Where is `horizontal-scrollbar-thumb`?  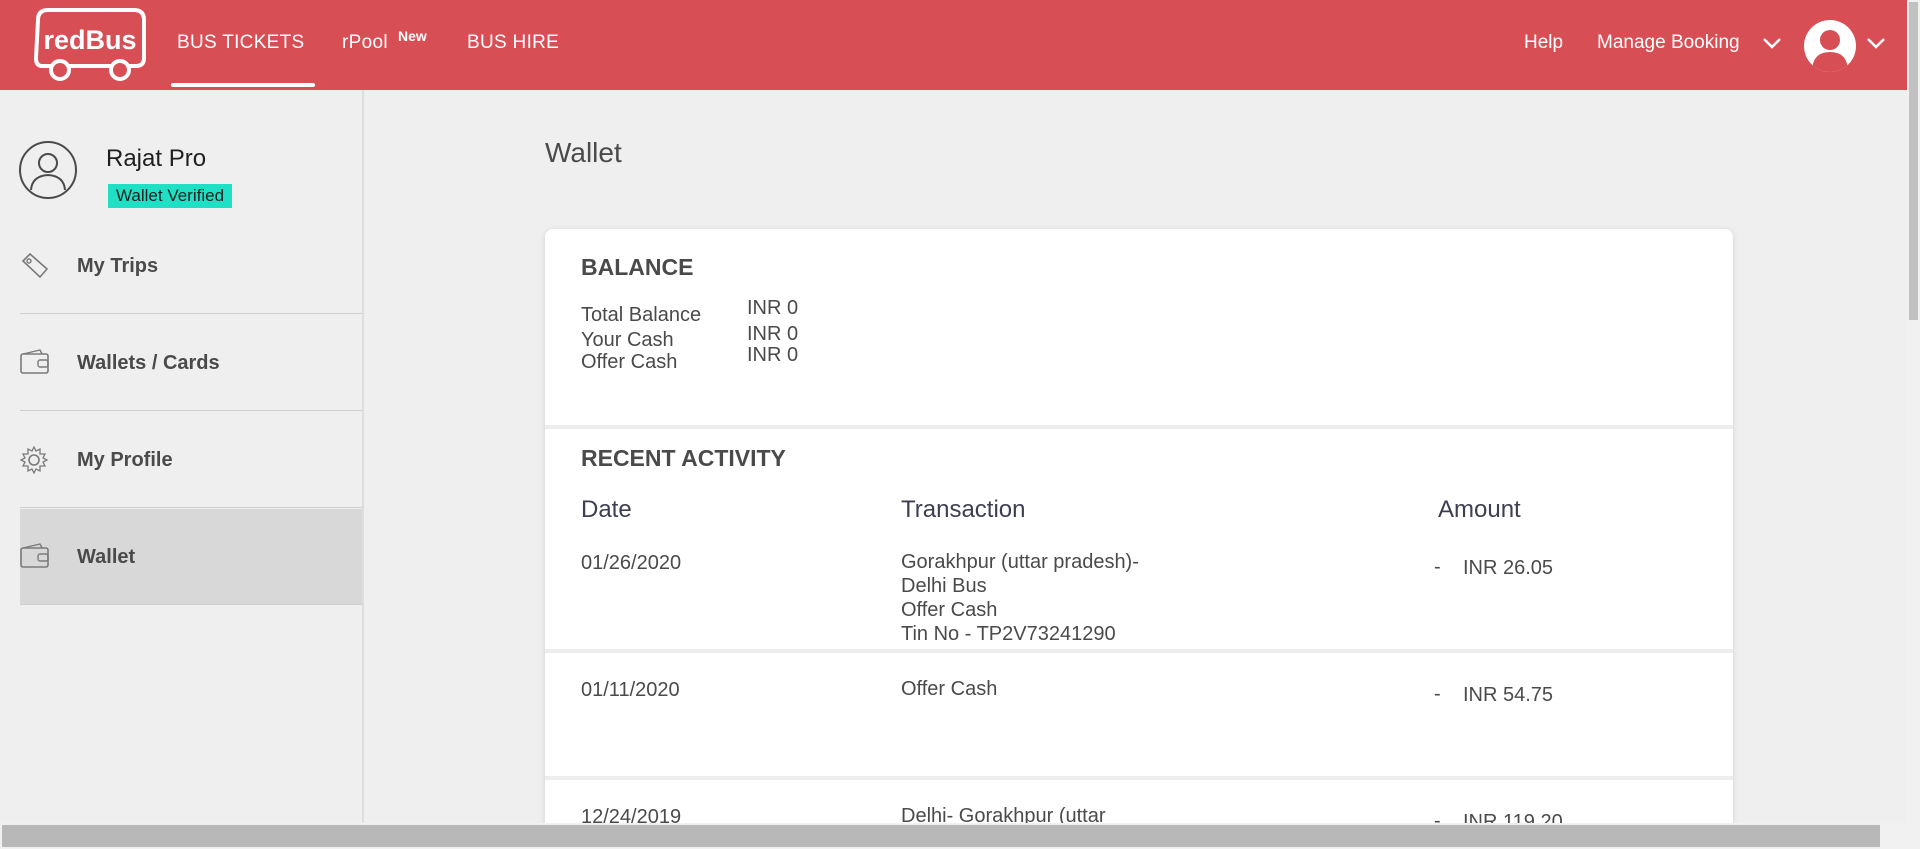 horizontal-scrollbar-thumb is located at coordinates (941, 836).